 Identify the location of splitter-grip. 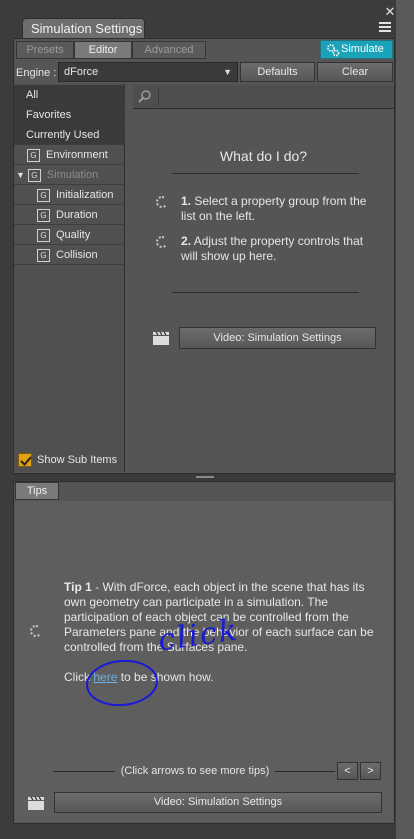
(205, 477).